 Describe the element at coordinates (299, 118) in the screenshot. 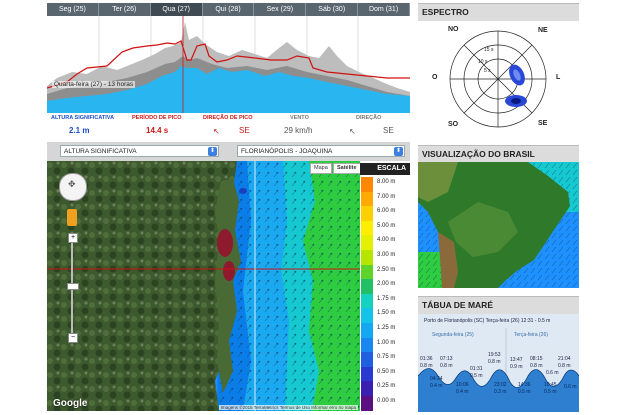

I see `metric-label: VENTO` at that location.